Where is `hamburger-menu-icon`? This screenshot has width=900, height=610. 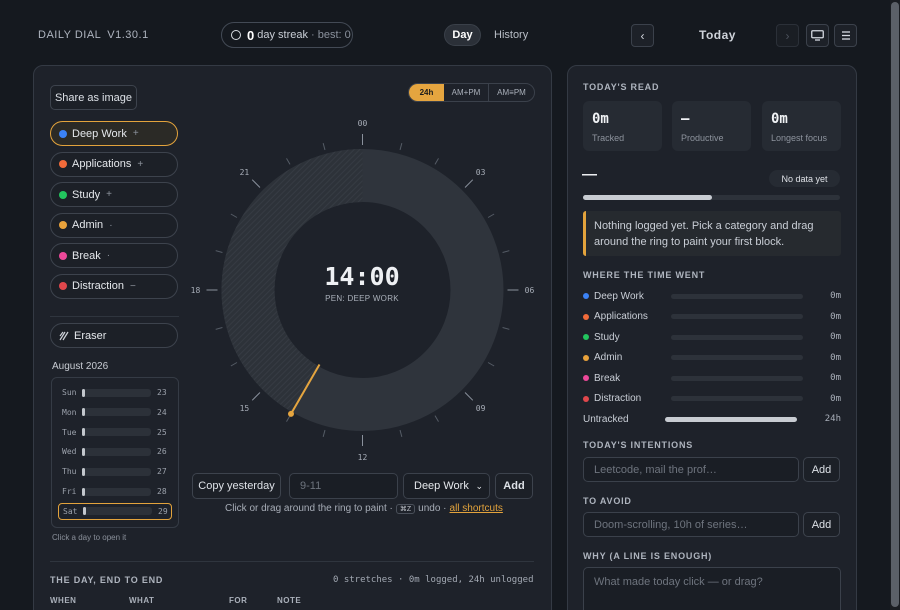
hamburger-menu-icon is located at coordinates (845, 35).